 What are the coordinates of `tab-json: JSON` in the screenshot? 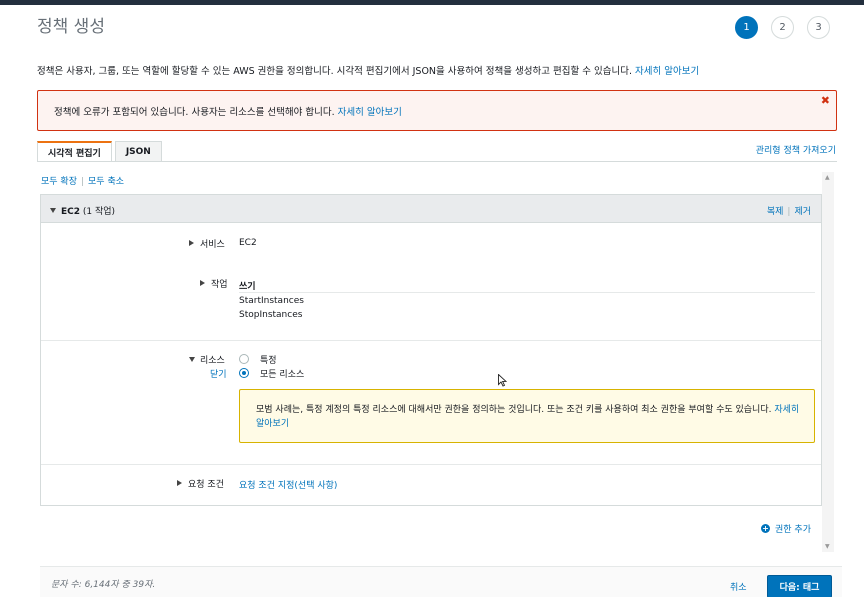 It's located at (138, 151).